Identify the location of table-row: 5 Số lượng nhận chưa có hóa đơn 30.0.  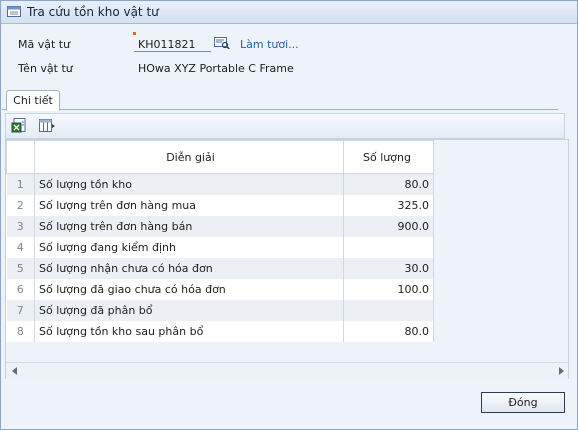
(220, 268).